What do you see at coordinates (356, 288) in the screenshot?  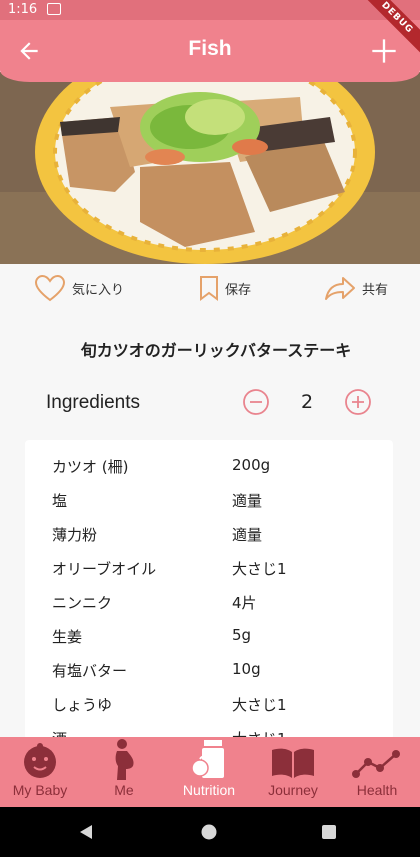 I see `share-button: 共有` at bounding box center [356, 288].